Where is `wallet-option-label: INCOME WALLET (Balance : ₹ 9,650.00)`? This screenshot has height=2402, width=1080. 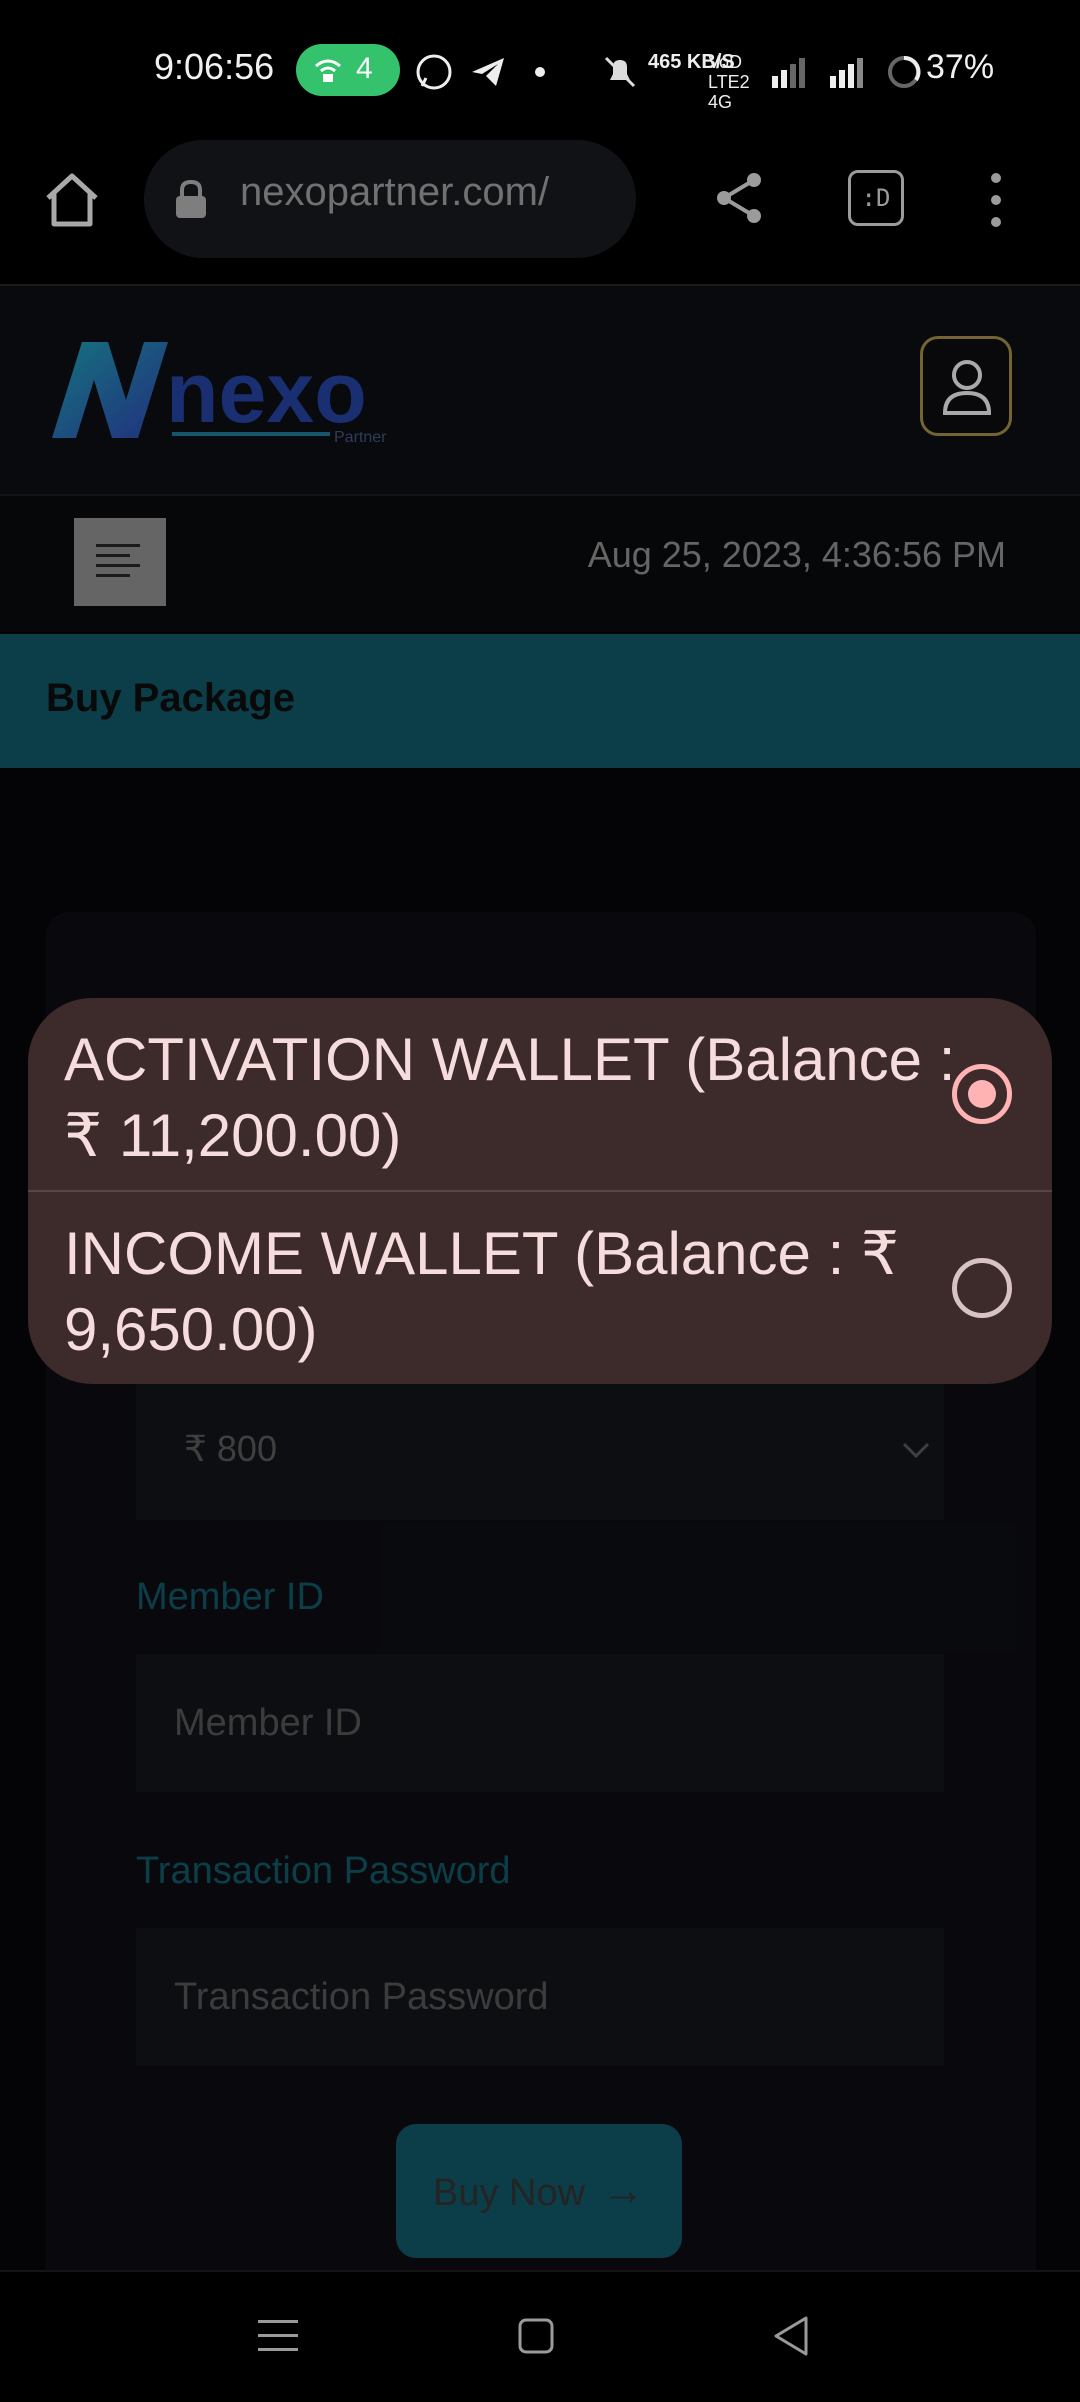
wallet-option-label: INCOME WALLET (Balance : ₹ 9,650.00) is located at coordinates (482, 1291).